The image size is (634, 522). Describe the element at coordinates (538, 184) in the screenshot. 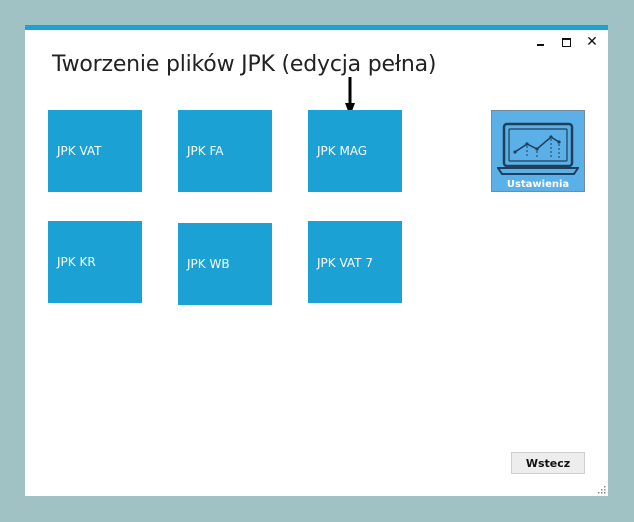

I see `settings-label: Ustawienia` at that location.